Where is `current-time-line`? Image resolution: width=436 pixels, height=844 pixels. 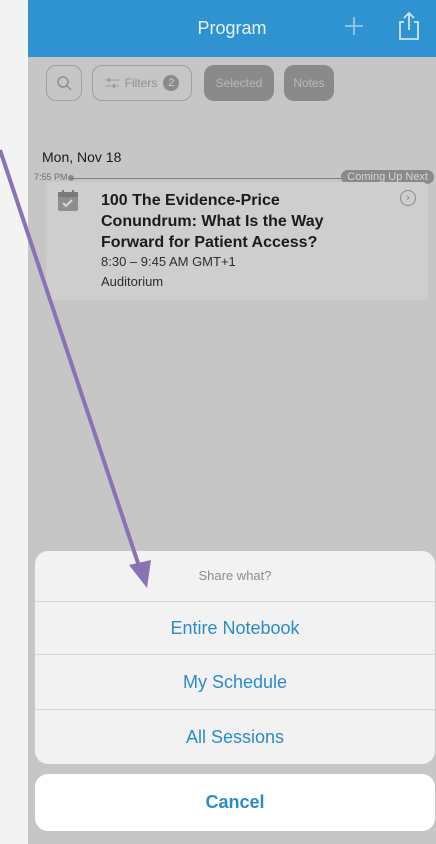
current-time-line is located at coordinates (225, 178).